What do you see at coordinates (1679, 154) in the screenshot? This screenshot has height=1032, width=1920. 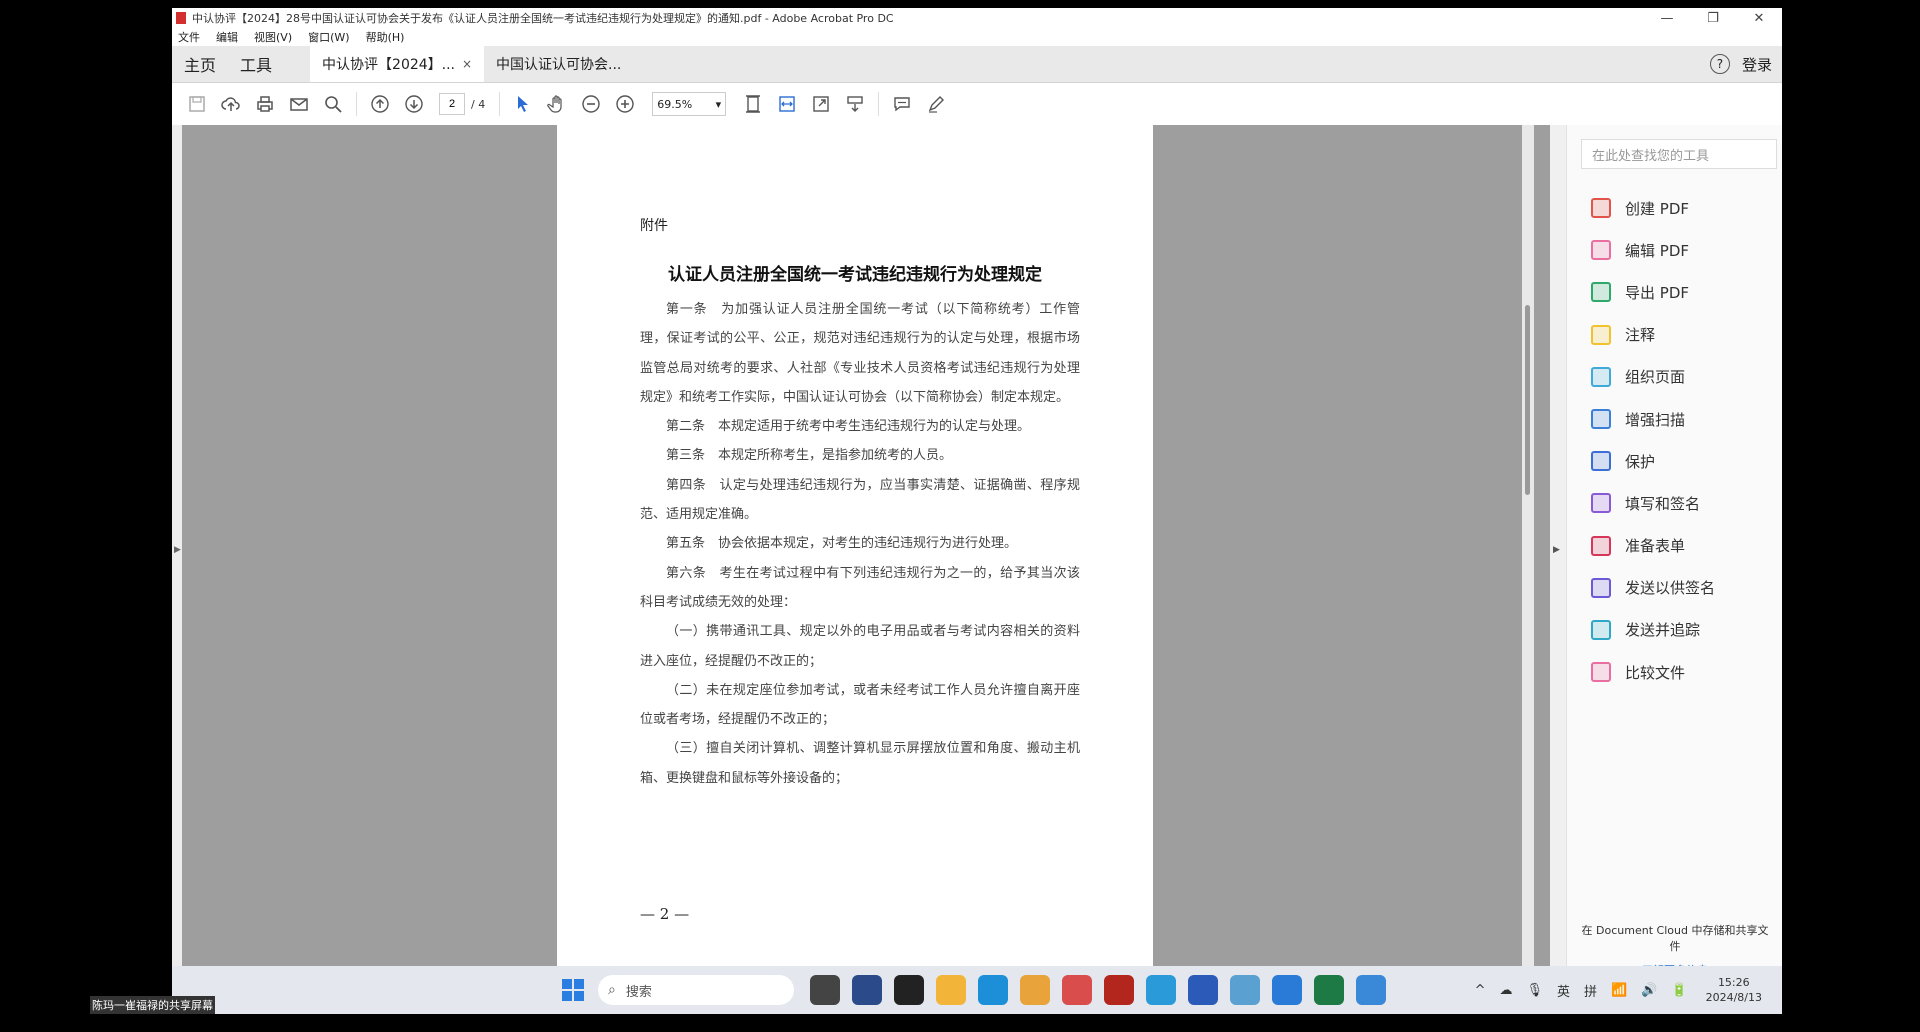 I see `tool-search-input: 在此处查找您的工具` at bounding box center [1679, 154].